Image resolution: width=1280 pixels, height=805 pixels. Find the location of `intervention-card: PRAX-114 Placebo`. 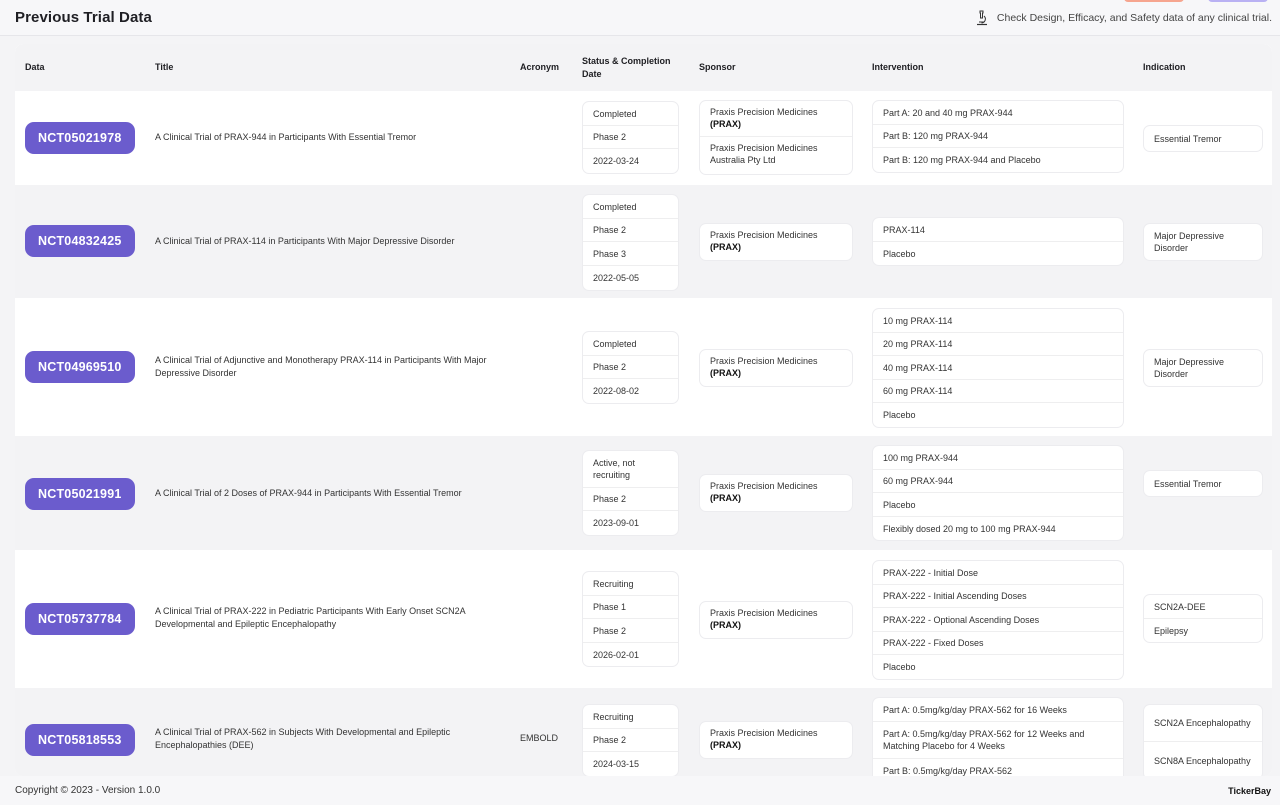

intervention-card: PRAX-114 Placebo is located at coordinates (998, 241).